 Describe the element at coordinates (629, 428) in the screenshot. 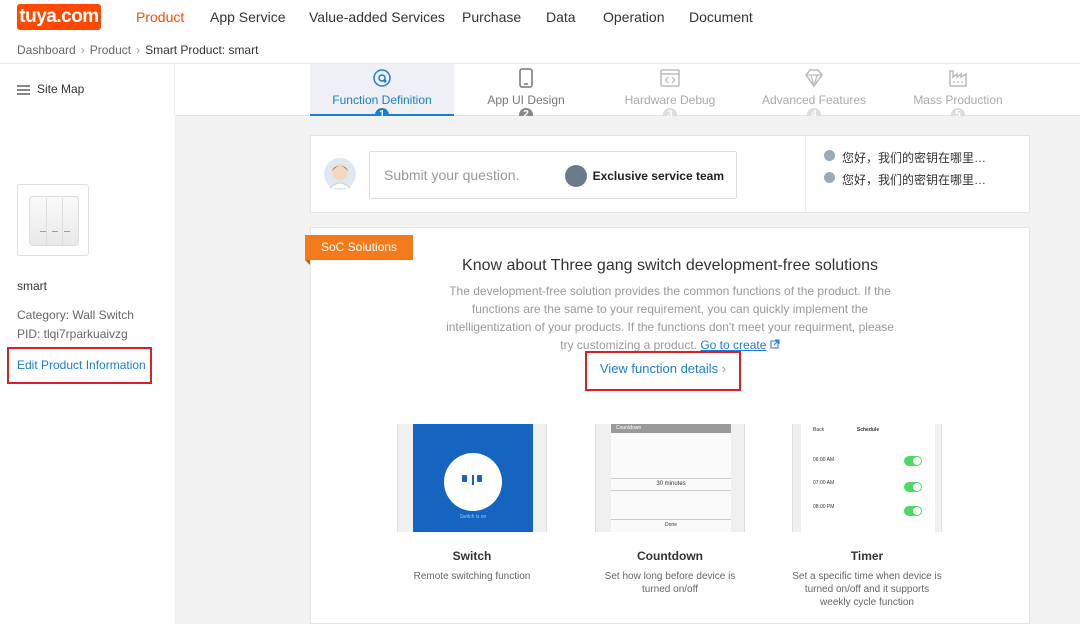

I see `countdown-screen-title: Countdown` at that location.